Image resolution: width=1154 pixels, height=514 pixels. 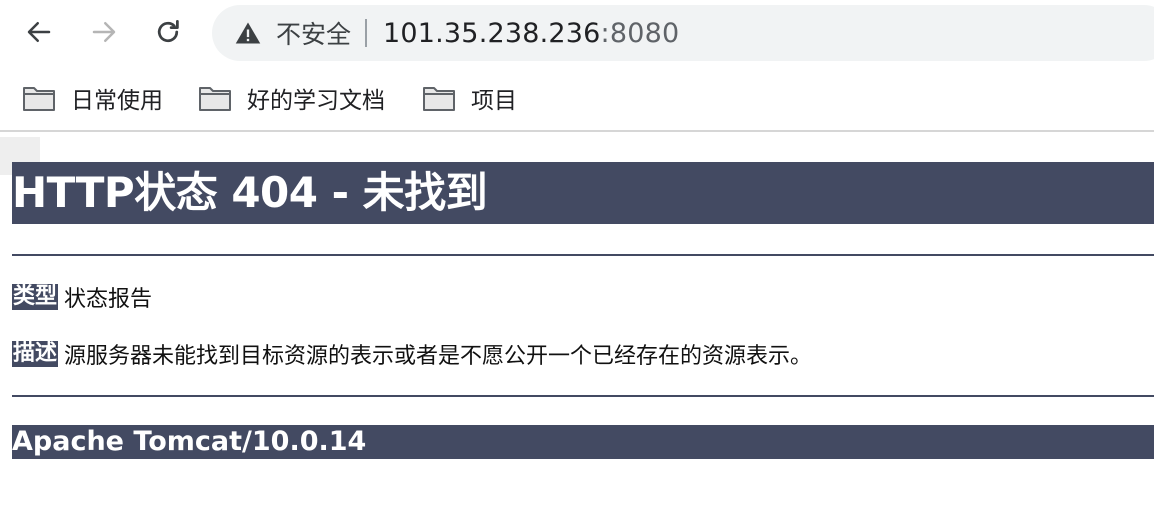 I want to click on bookmark-folder-daily: 日常使用, so click(x=92, y=98).